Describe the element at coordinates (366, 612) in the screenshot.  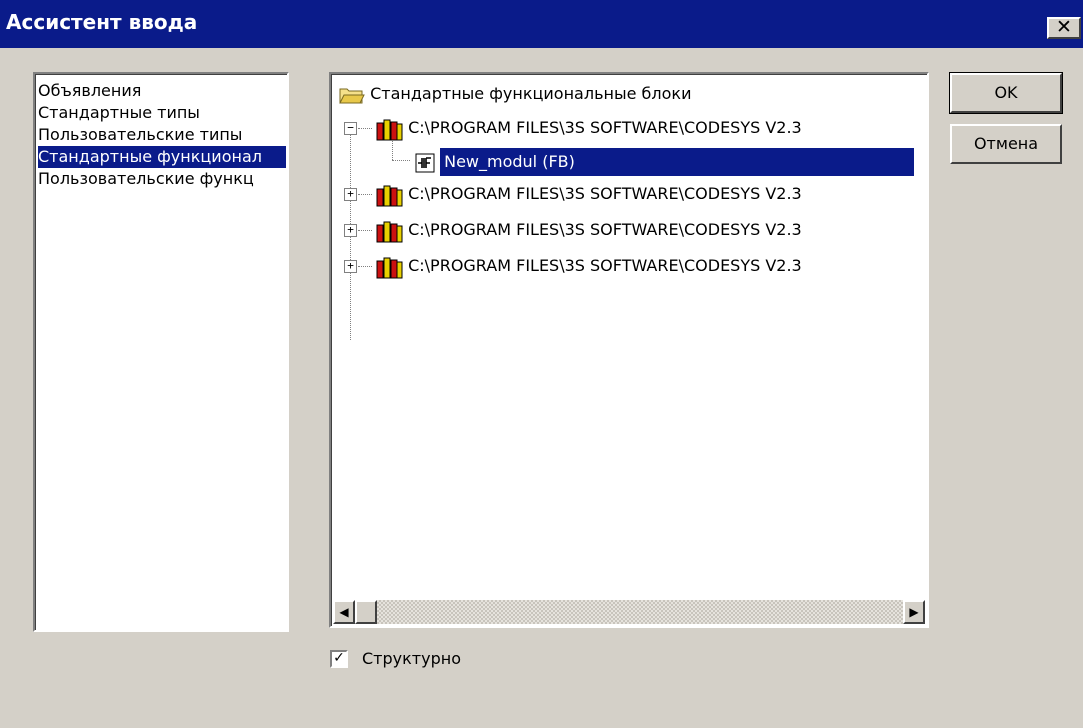
I see `scroll-thumb` at that location.